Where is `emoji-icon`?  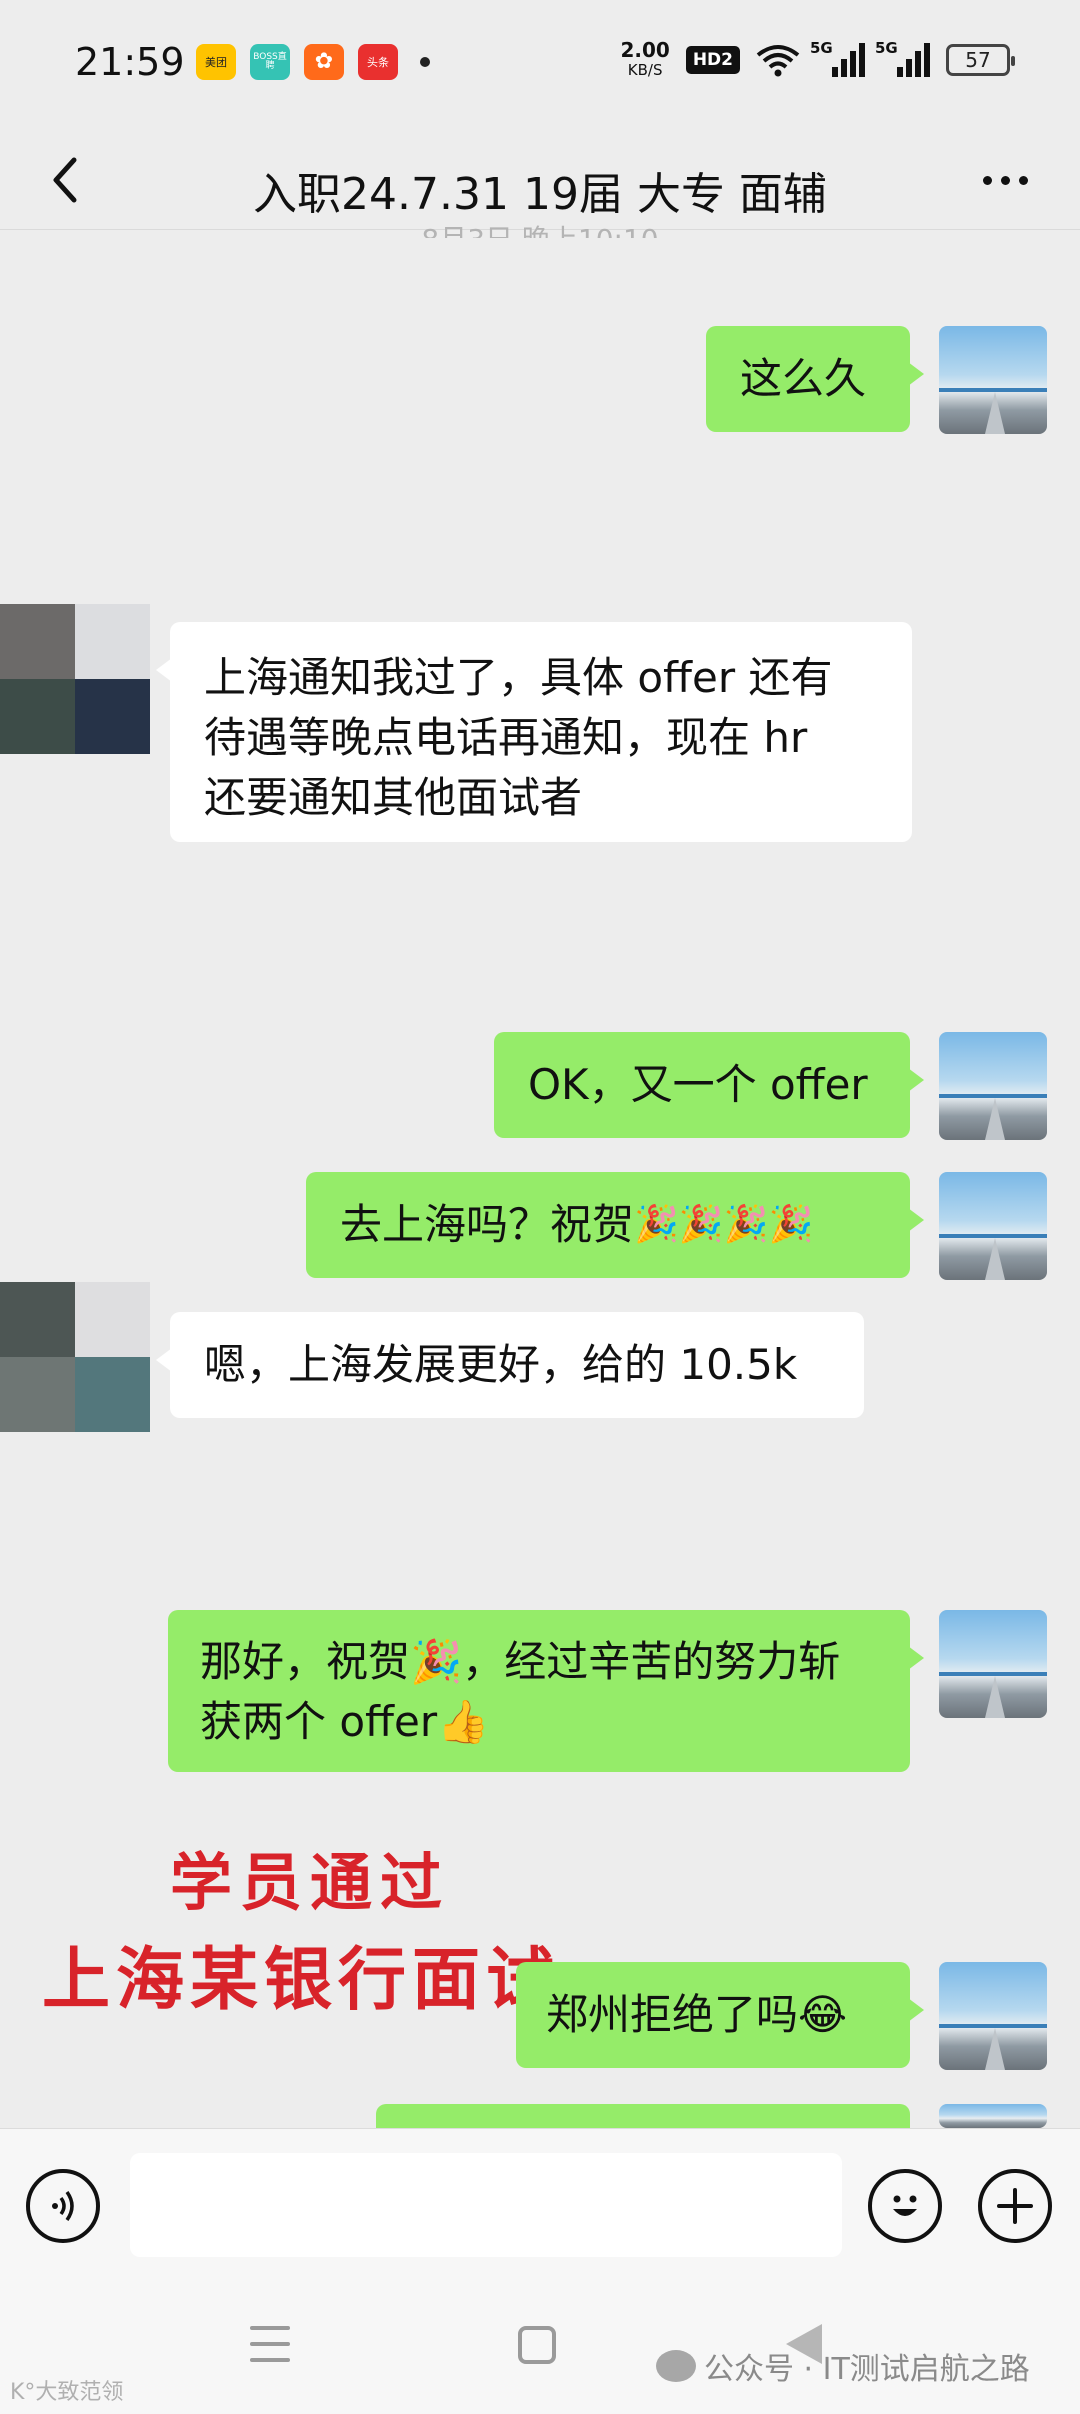 emoji-icon is located at coordinates (905, 2205).